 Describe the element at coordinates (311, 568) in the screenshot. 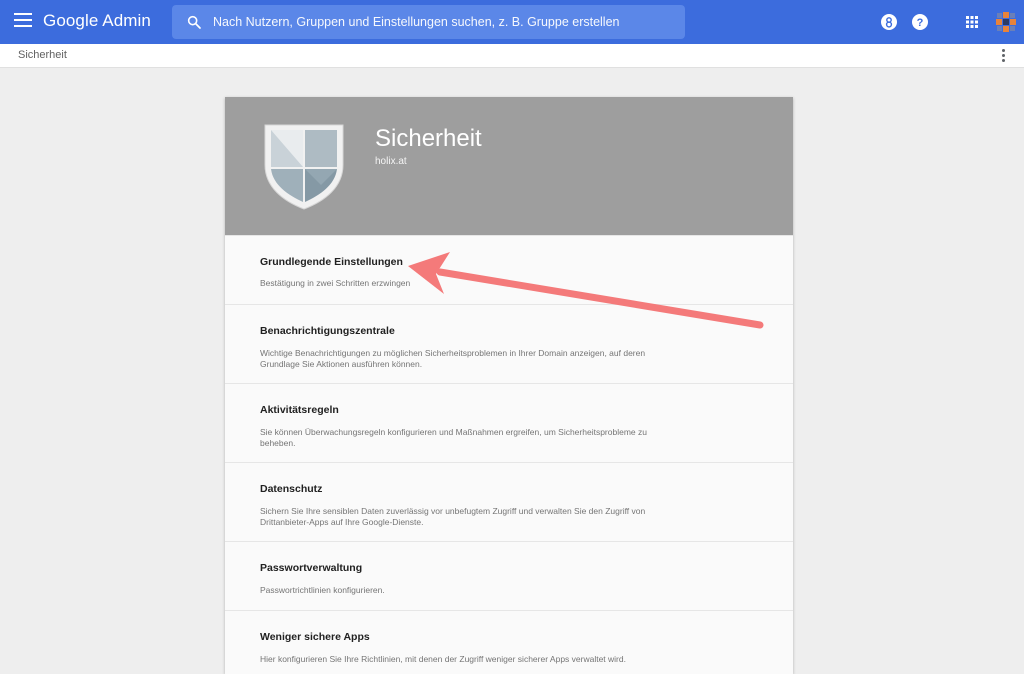

I see `section-title: Passwortverwaltung` at that location.